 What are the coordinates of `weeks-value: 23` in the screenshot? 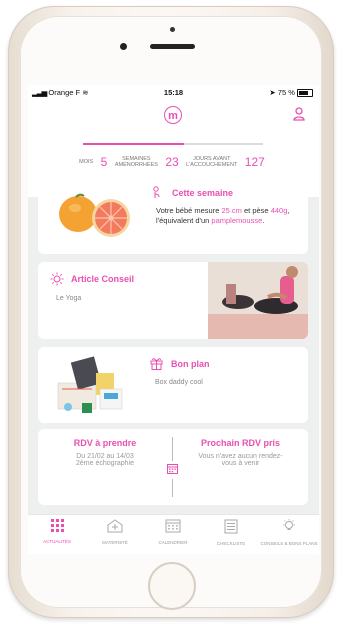 It's located at (172, 161).